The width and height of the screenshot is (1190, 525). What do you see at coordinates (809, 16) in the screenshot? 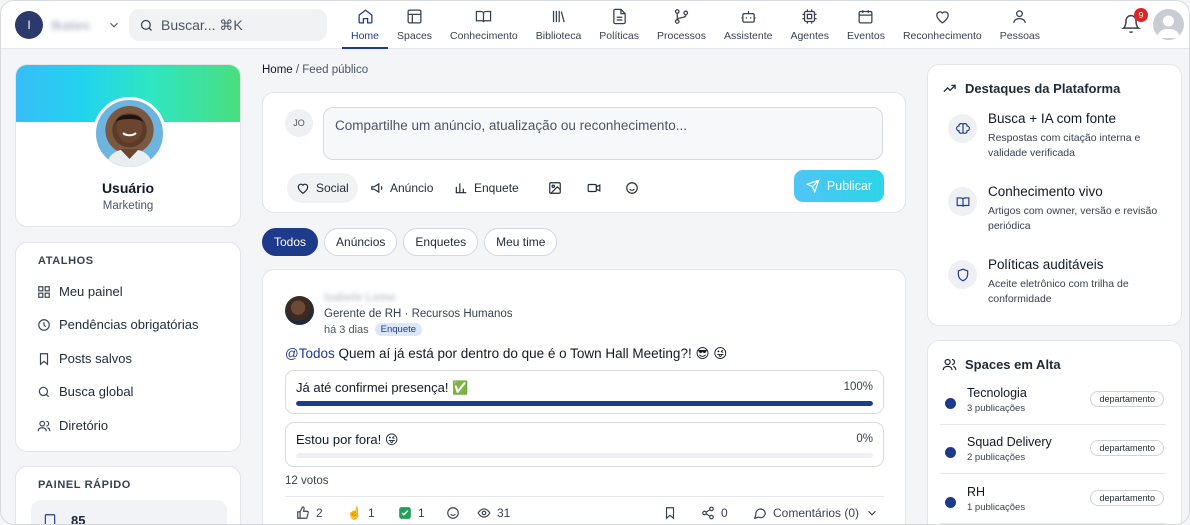
I see `cpu-icon` at bounding box center [809, 16].